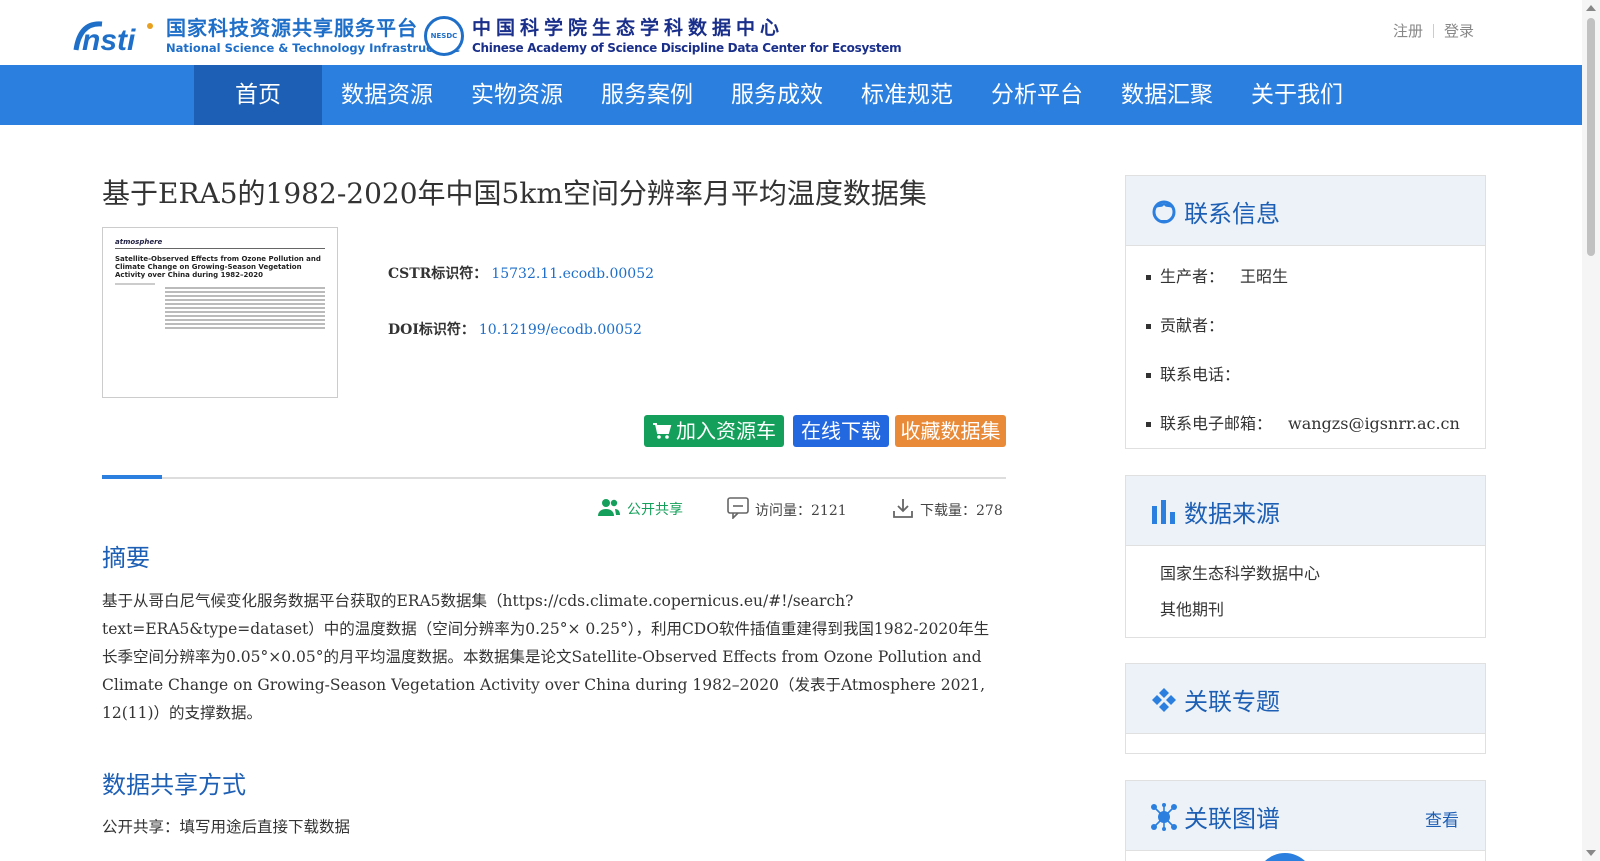 The image size is (1600, 861). Describe the element at coordinates (1315, 280) in the screenshot. I see `producer-row: 生产者： 王昭生` at that location.